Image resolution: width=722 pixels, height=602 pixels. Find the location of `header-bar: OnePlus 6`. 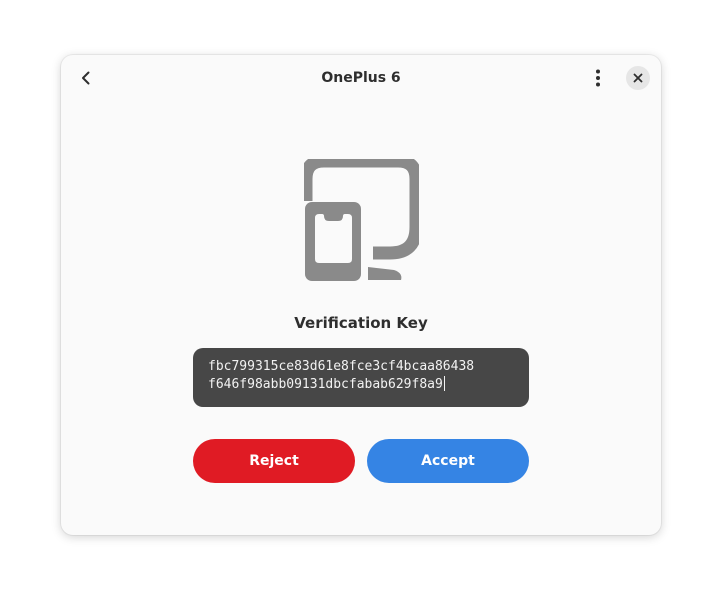

header-bar: OnePlus 6 is located at coordinates (361, 78).